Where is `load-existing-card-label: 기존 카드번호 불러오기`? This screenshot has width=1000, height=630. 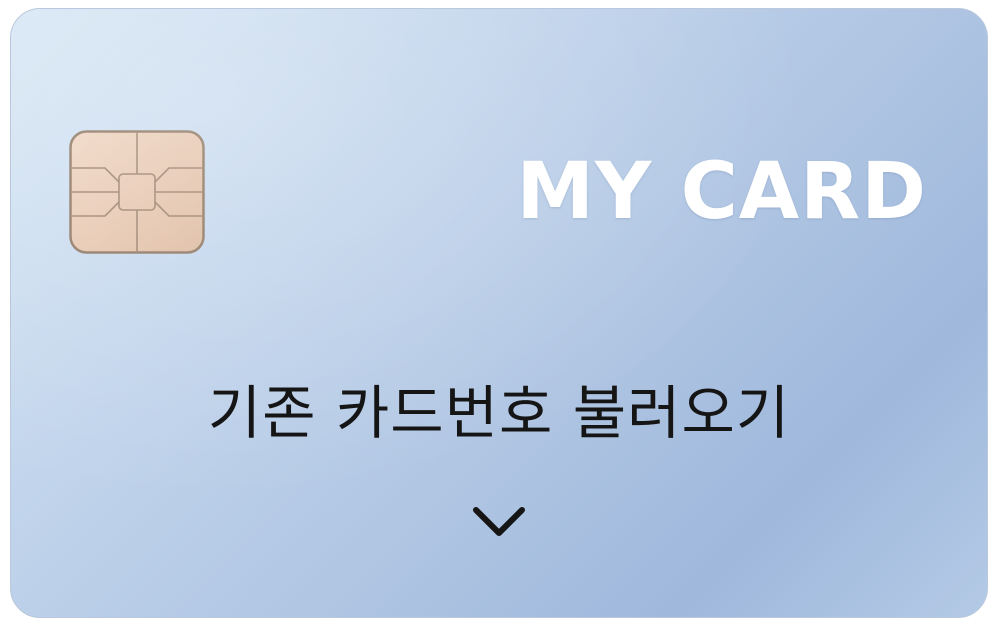 load-existing-card-label: 기존 카드번호 불러오기 is located at coordinates (499, 413).